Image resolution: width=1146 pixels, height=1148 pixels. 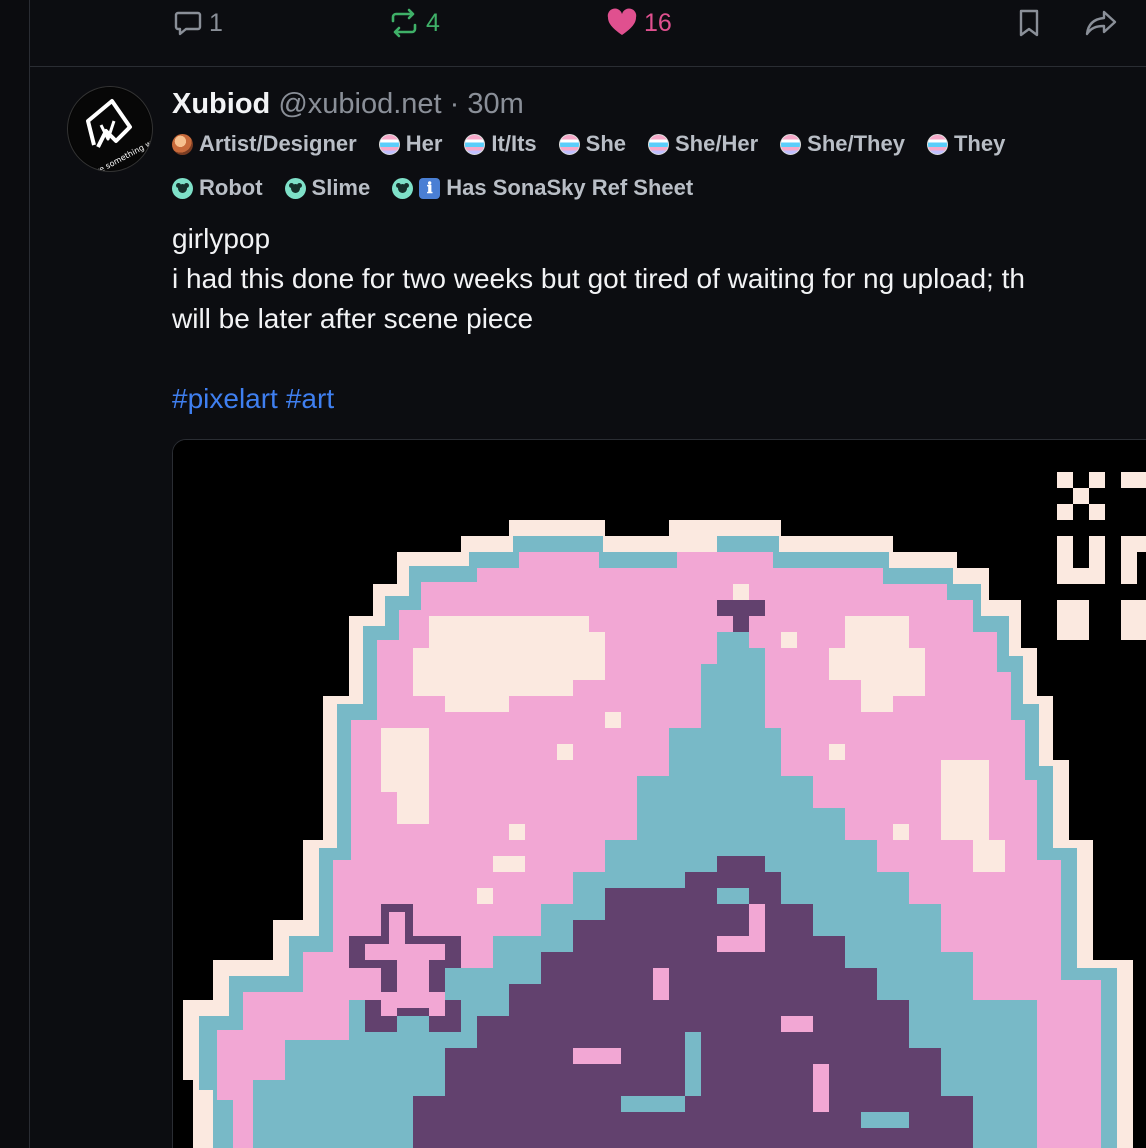 I want to click on label-slime: Slime, so click(x=327, y=188).